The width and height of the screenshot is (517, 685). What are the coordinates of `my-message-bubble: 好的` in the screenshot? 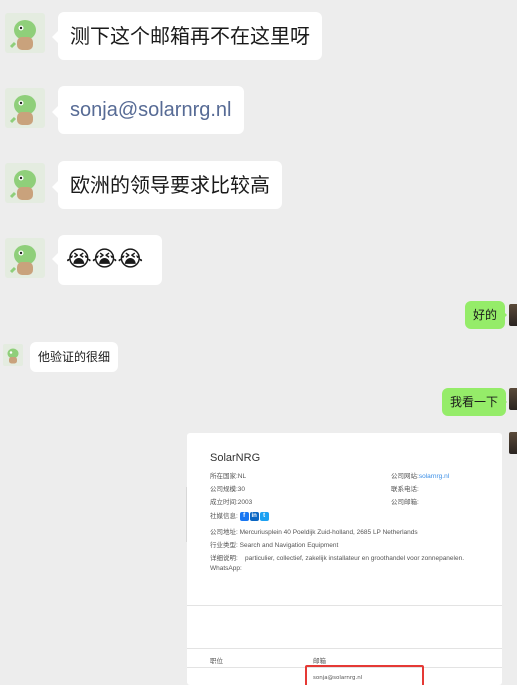 It's located at (485, 315).